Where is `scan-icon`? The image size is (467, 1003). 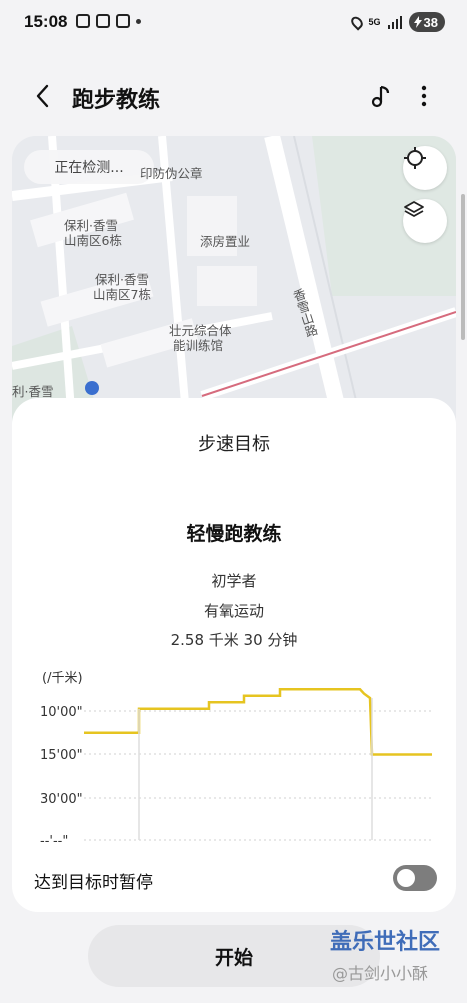 scan-icon is located at coordinates (123, 21).